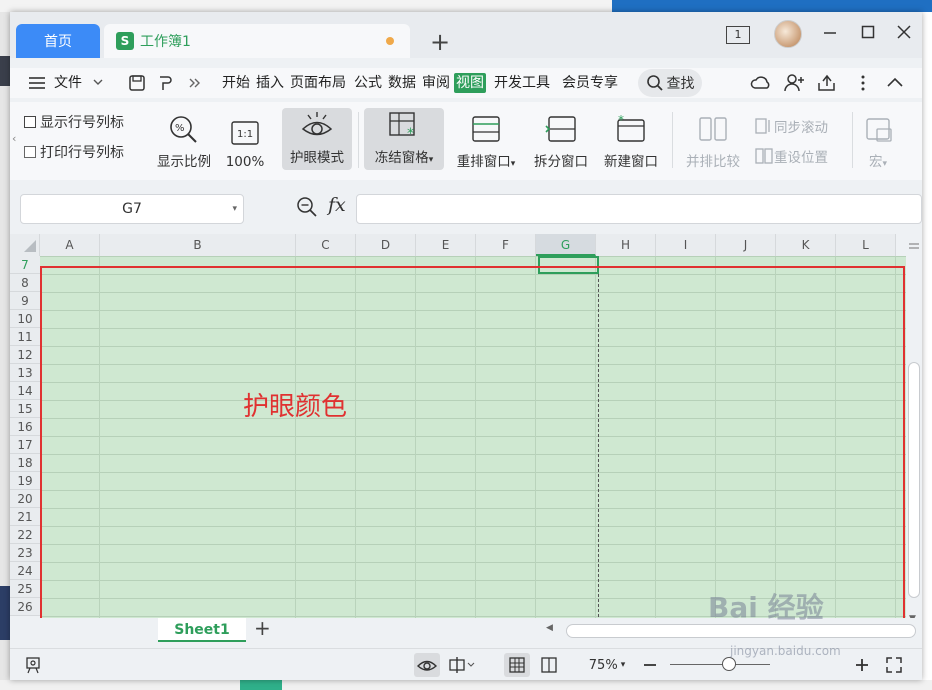 The height and width of the screenshot is (690, 932). What do you see at coordinates (436, 83) in the screenshot?
I see `menu-item-review: 审阅` at bounding box center [436, 83].